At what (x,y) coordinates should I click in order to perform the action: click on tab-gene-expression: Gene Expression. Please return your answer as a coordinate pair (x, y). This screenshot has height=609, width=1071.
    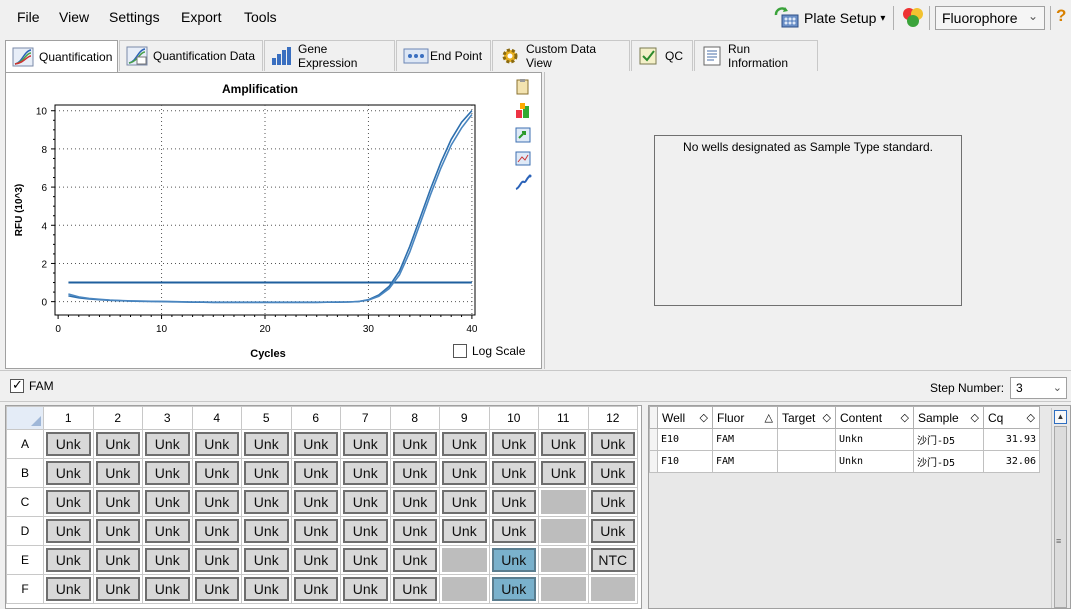
    Looking at the image, I should click on (329, 55).